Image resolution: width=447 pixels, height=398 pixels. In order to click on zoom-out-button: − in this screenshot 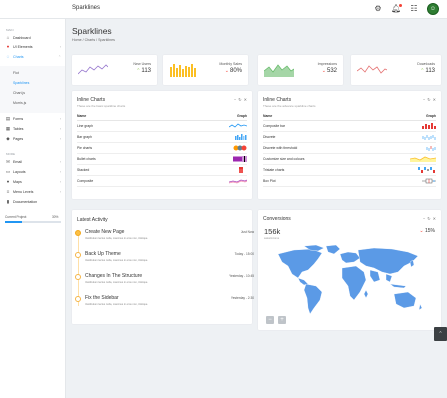, I will do `click(270, 320)`.